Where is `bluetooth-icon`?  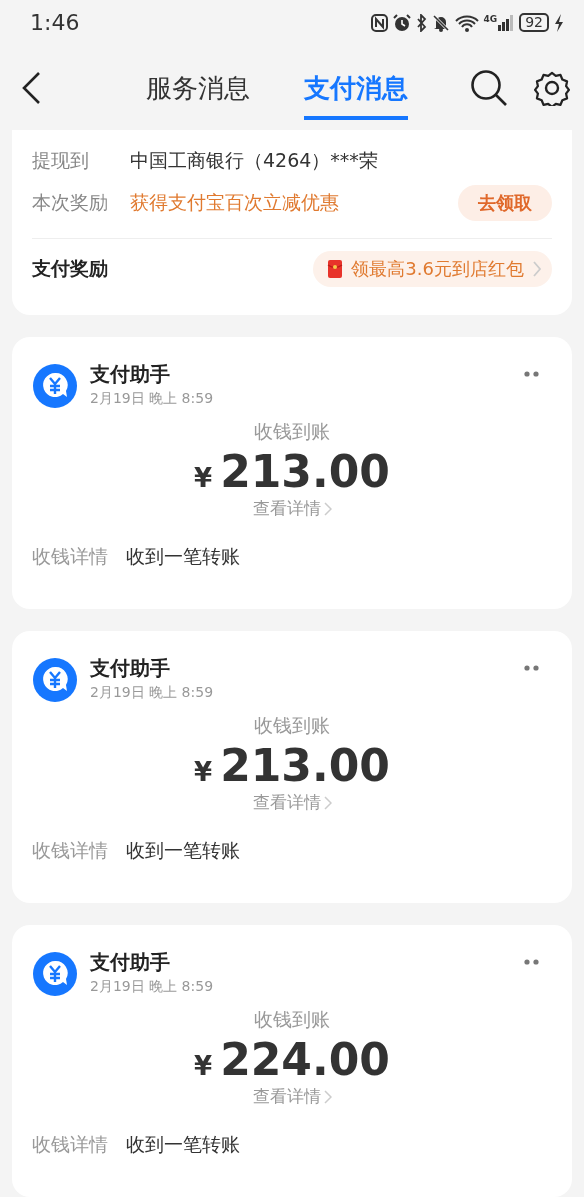
bluetooth-icon is located at coordinates (421, 22).